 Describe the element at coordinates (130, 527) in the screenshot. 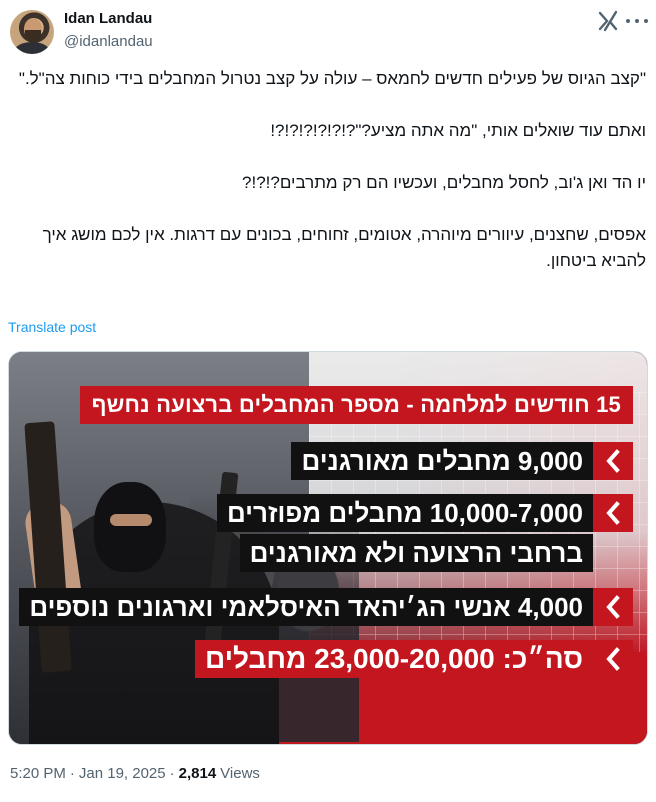

I see `fighter-head` at that location.